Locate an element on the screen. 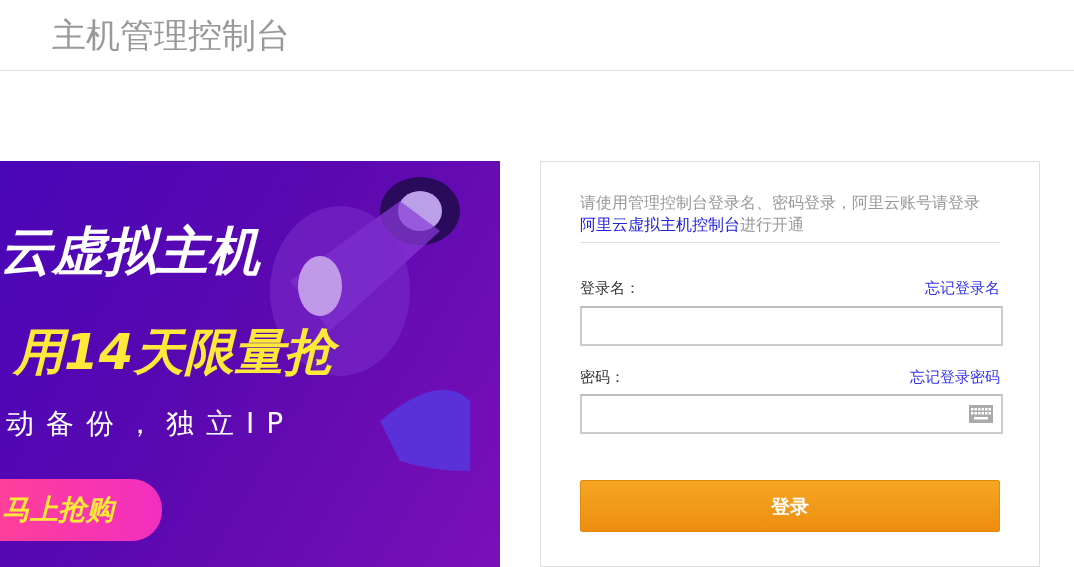 This screenshot has width=1074, height=567. banner-offer: 用14天限量抢 is located at coordinates (250, 352).